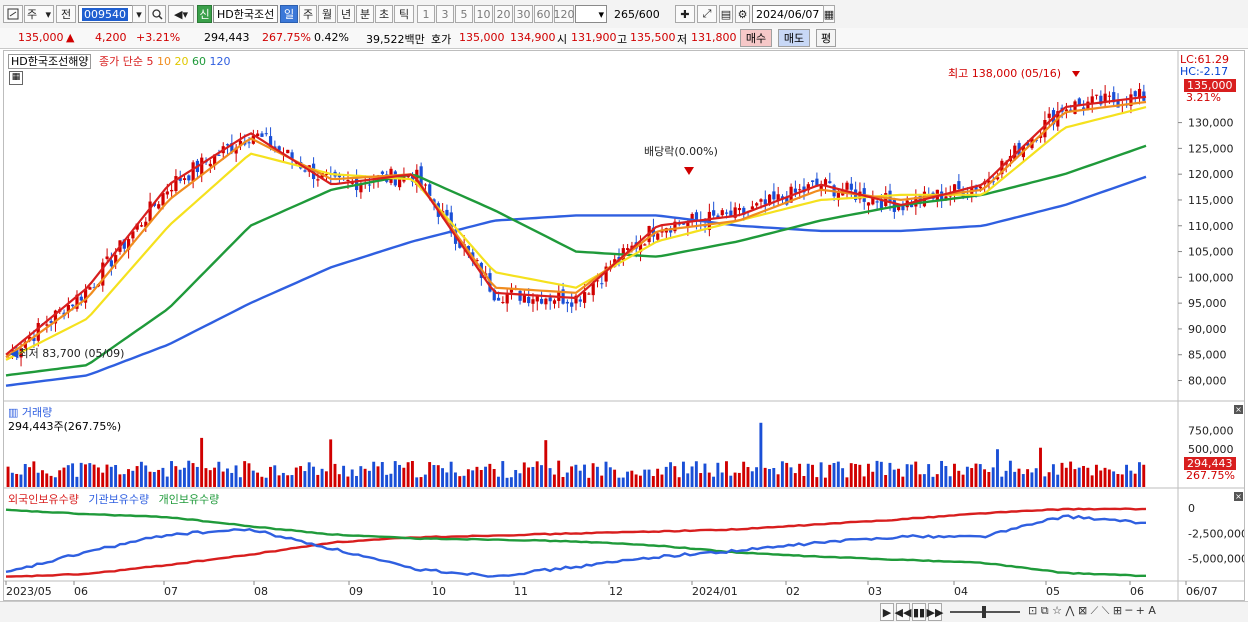 This screenshot has height=622, width=1248. I want to click on prev-button: 전, so click(66, 14).